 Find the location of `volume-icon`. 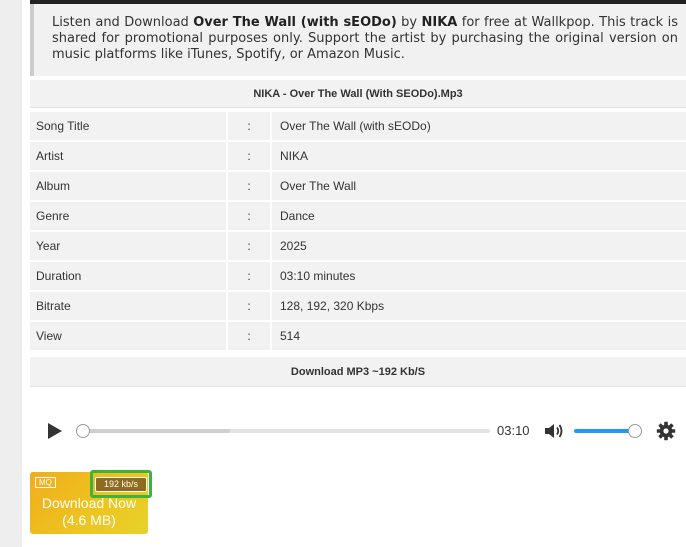

volume-icon is located at coordinates (554, 431).